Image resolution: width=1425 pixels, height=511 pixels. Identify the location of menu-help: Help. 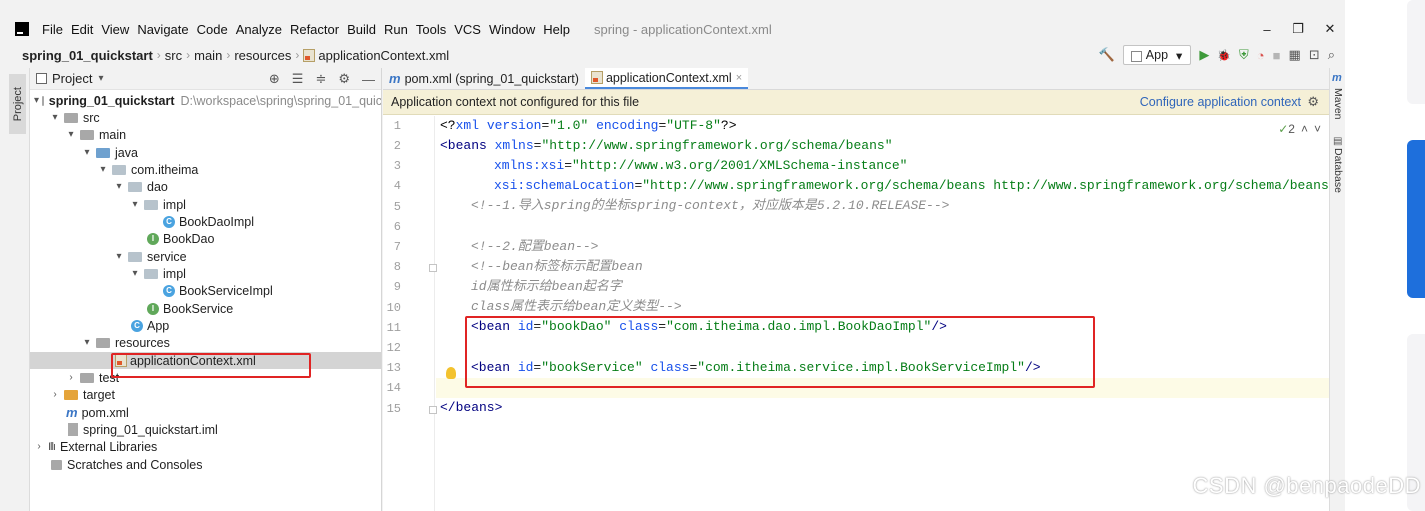
(556, 29).